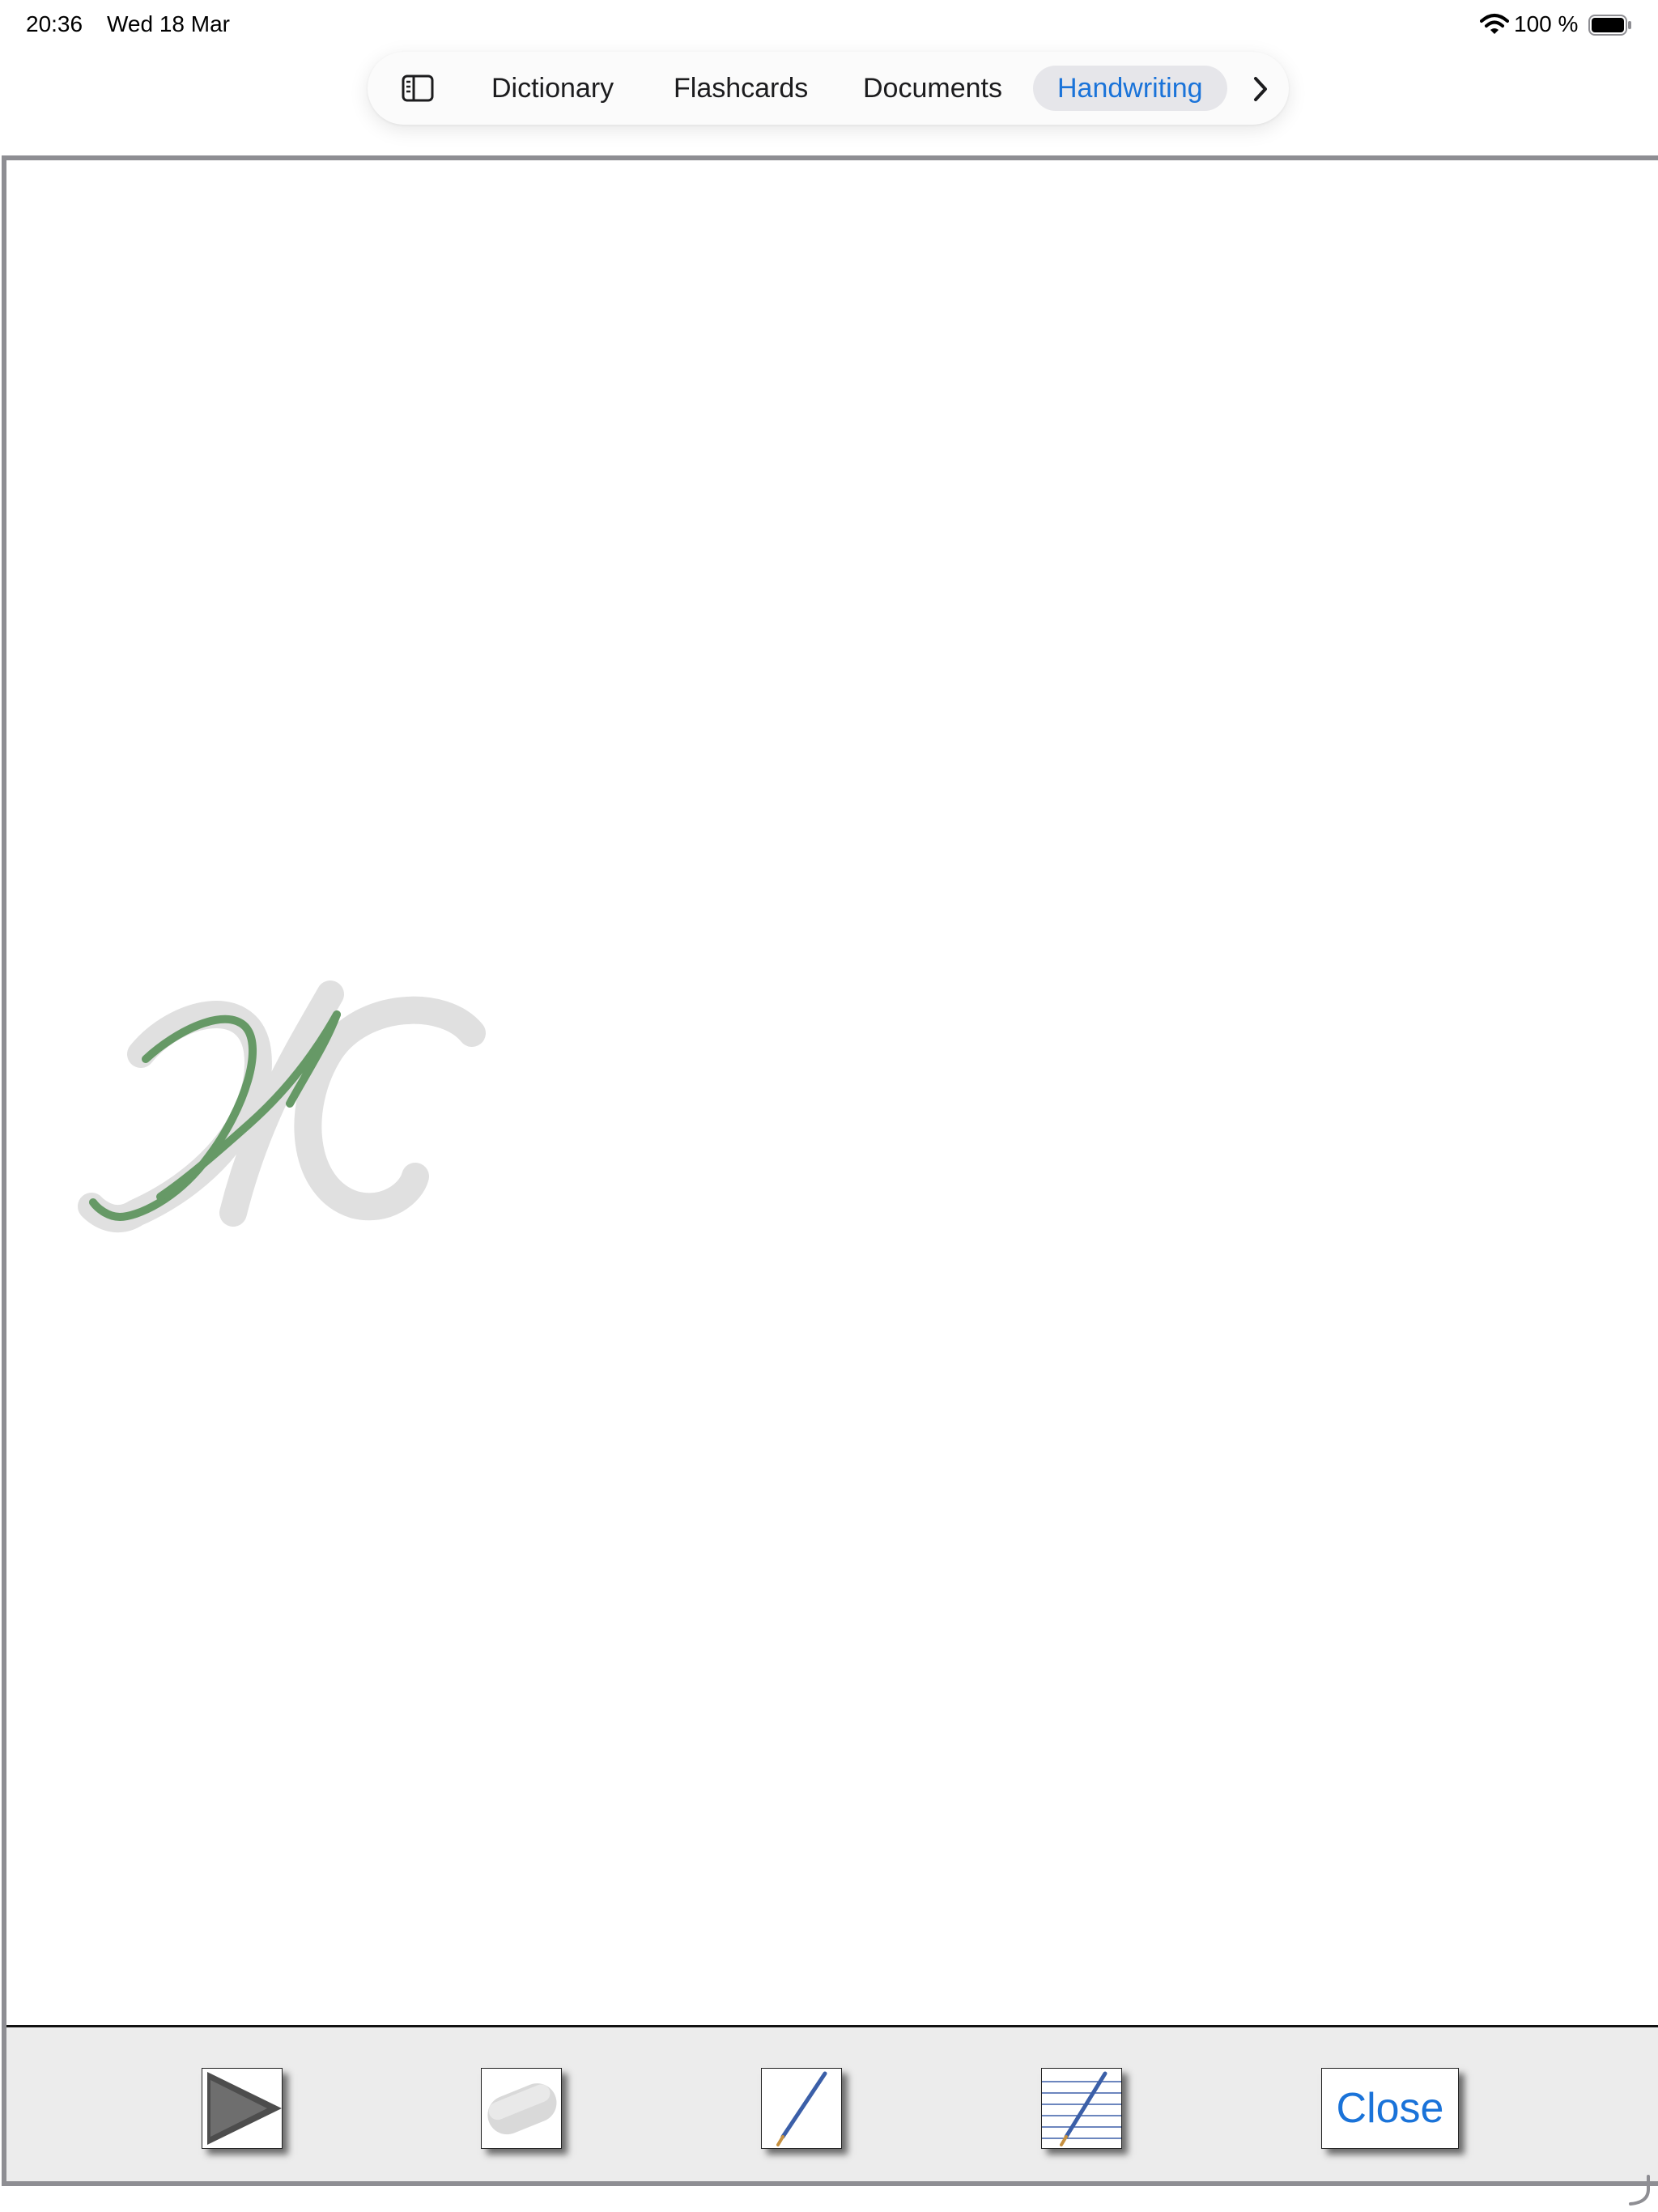  I want to click on status-date: Wed 18 Mar, so click(168, 24).